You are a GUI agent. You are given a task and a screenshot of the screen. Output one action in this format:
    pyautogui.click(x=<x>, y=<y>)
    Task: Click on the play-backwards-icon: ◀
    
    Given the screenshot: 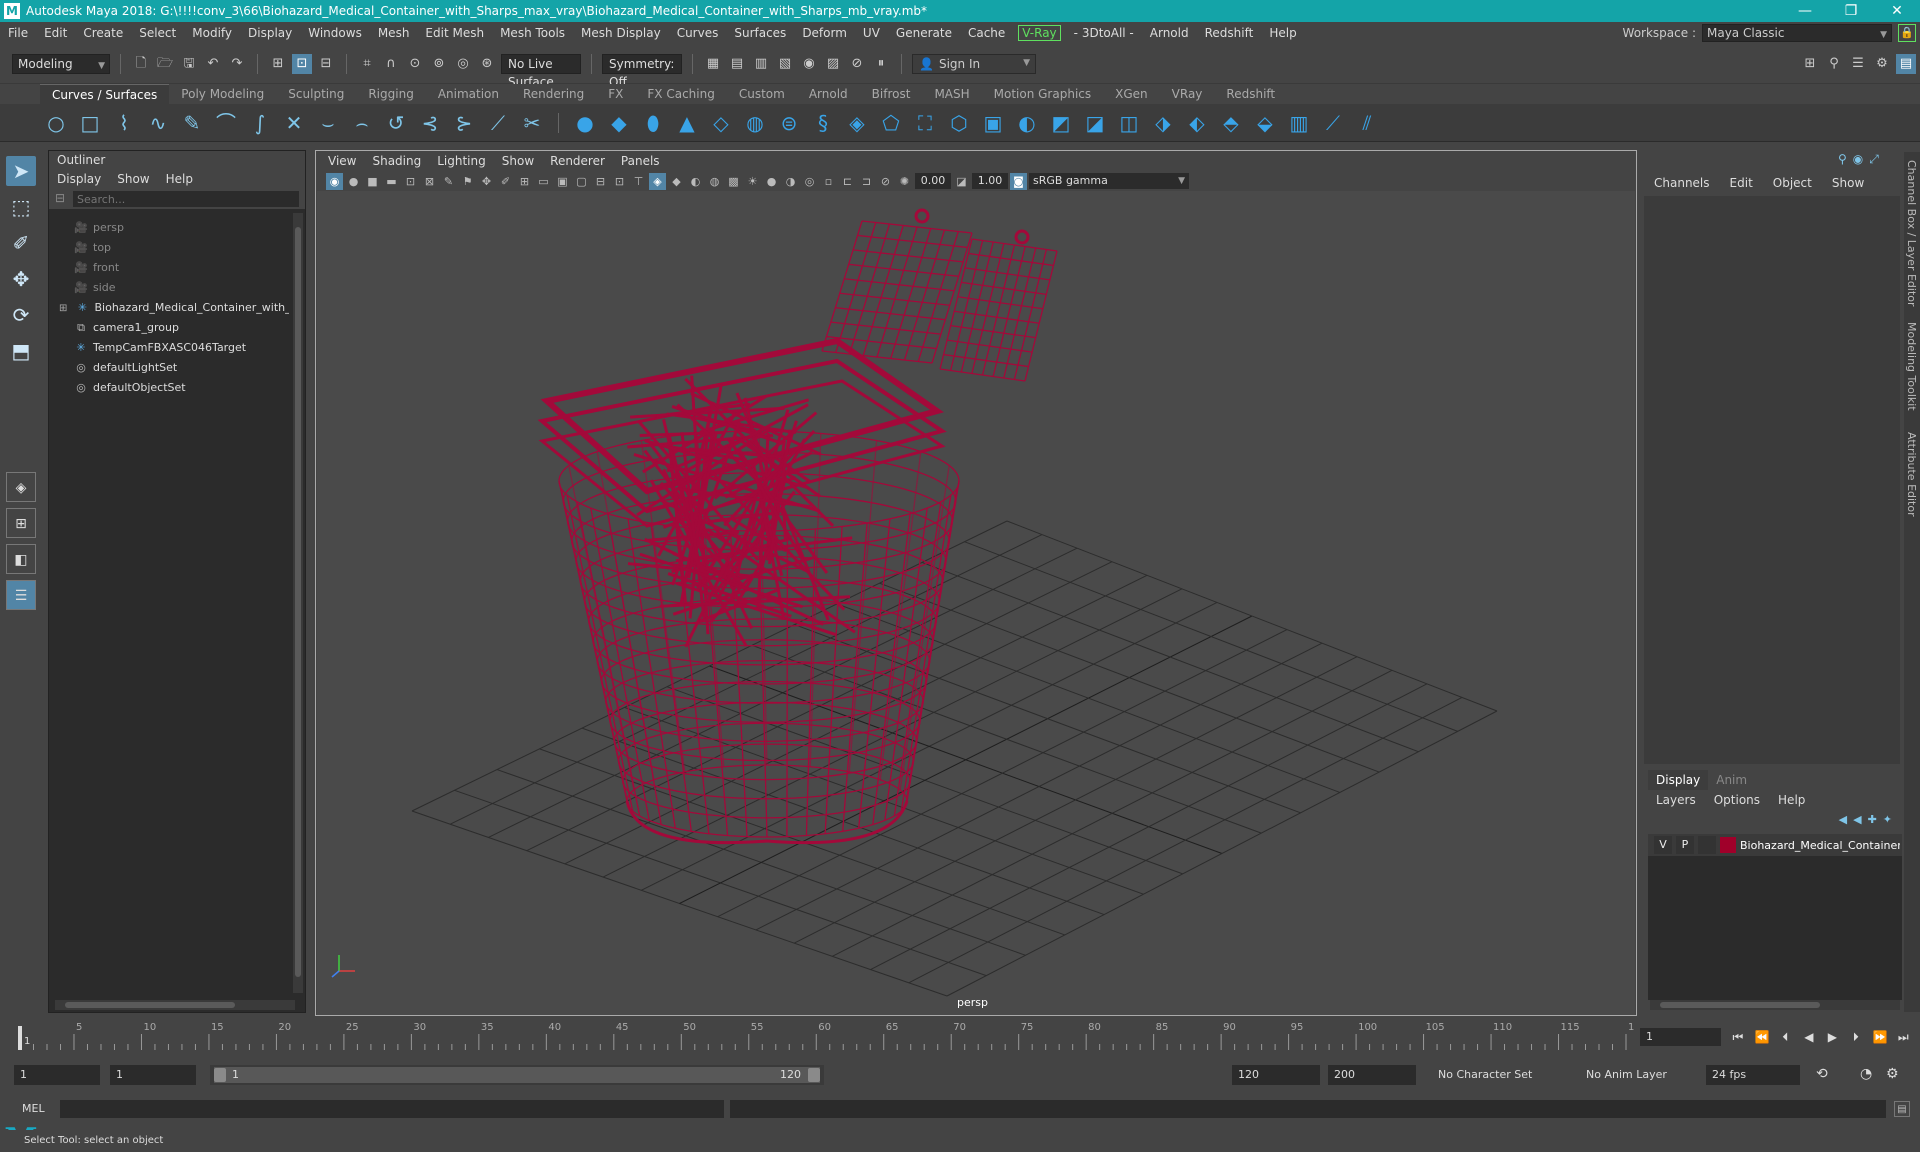 What is the action you would take?
    pyautogui.click(x=1808, y=1037)
    